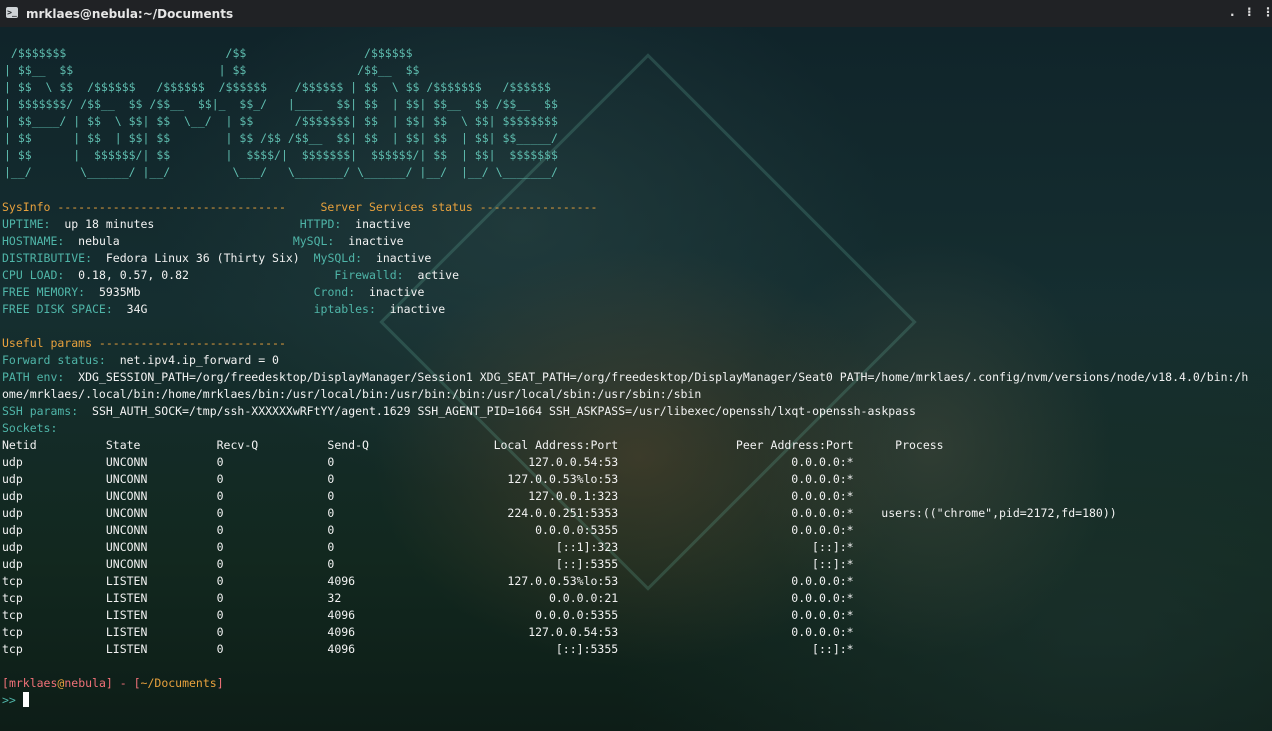 The height and width of the screenshot is (731, 1272). I want to click on service-value: active, so click(438, 275).